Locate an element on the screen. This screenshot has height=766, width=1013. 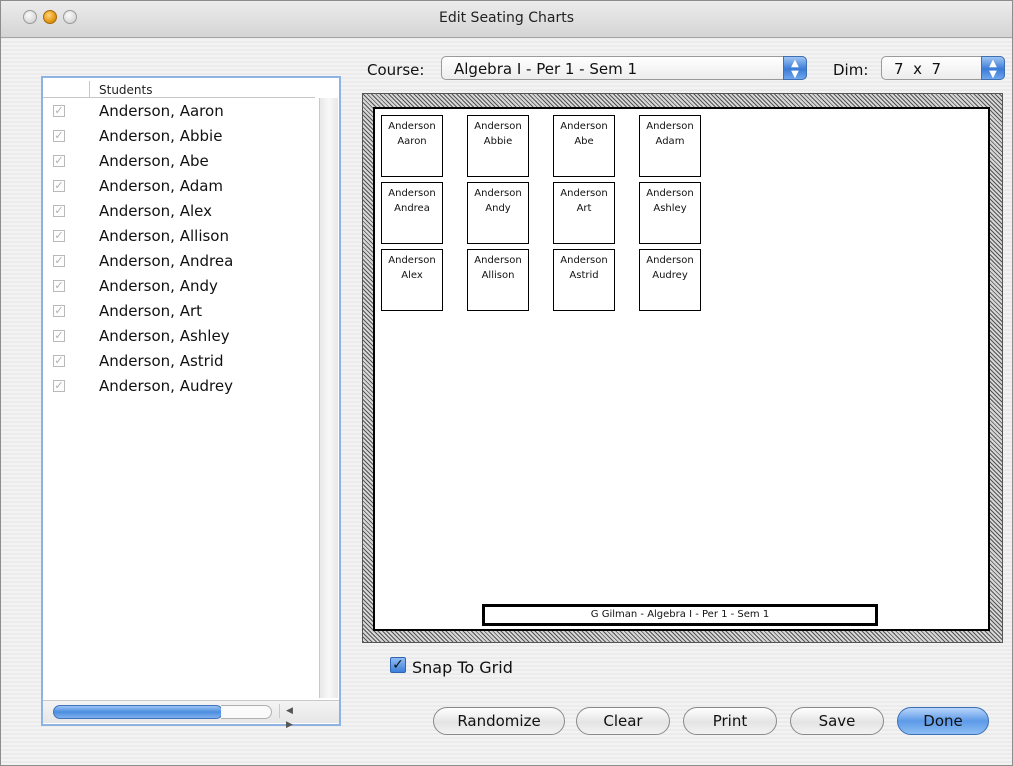
vertical-scrollbar is located at coordinates (328, 398).